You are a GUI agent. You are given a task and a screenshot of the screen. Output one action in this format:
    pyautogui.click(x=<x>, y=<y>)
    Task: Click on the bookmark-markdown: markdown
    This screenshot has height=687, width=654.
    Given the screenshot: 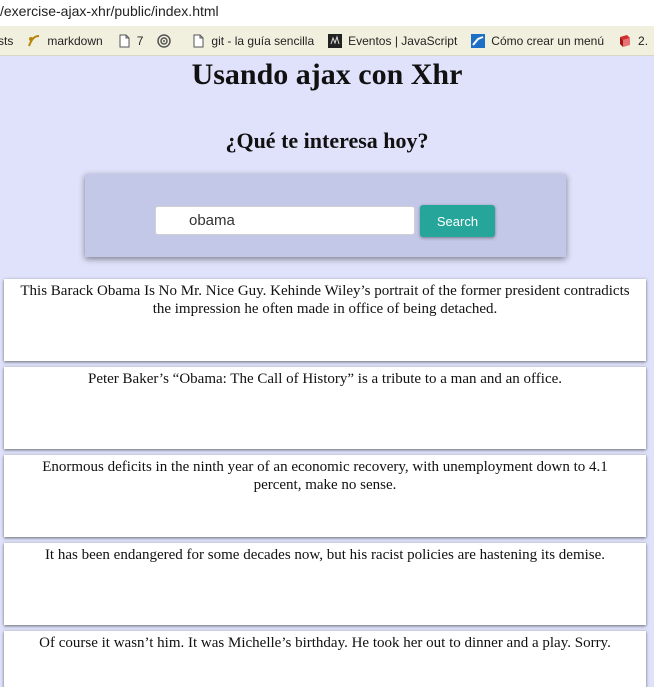 What is the action you would take?
    pyautogui.click(x=65, y=40)
    